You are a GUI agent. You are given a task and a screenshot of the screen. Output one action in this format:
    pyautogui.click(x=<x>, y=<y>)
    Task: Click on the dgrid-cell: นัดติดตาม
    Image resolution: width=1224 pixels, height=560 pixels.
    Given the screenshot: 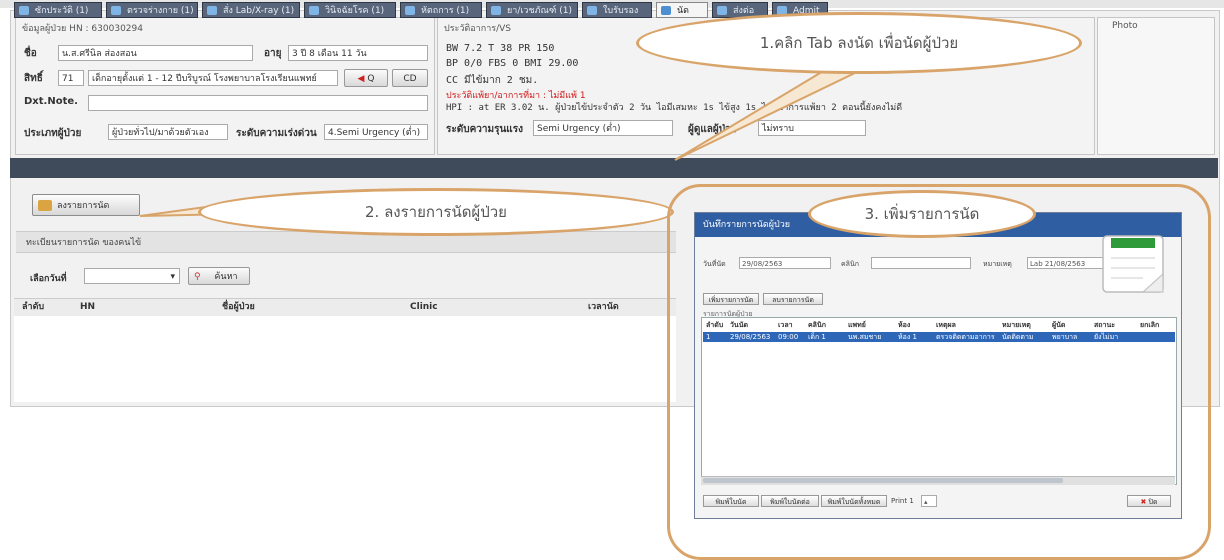 What is the action you would take?
    pyautogui.click(x=1018, y=337)
    